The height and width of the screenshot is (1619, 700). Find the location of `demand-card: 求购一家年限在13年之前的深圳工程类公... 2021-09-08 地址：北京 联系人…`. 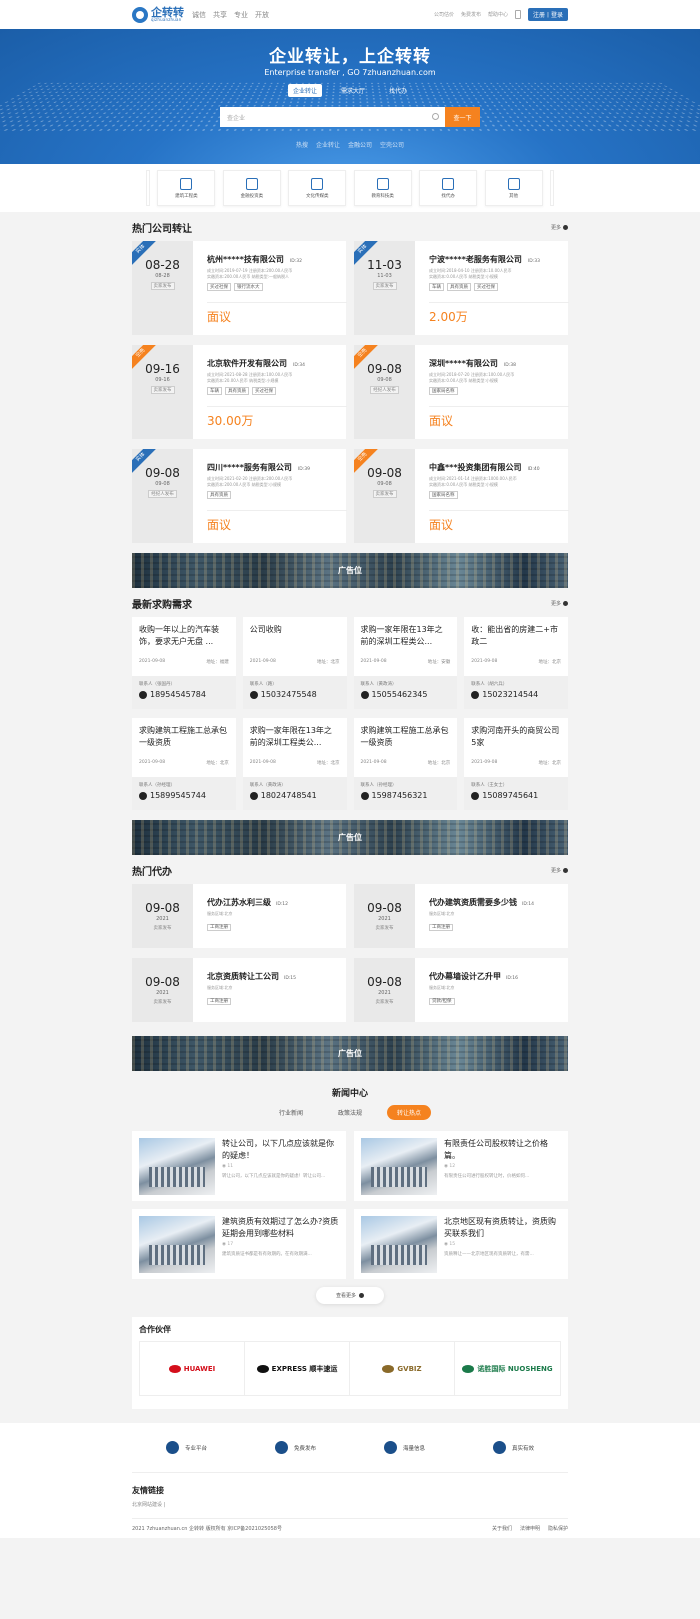

demand-card: 求购一家年限在13年之前的深圳工程类公... 2021-09-08 地址：北京 联系人… is located at coordinates (294, 764).